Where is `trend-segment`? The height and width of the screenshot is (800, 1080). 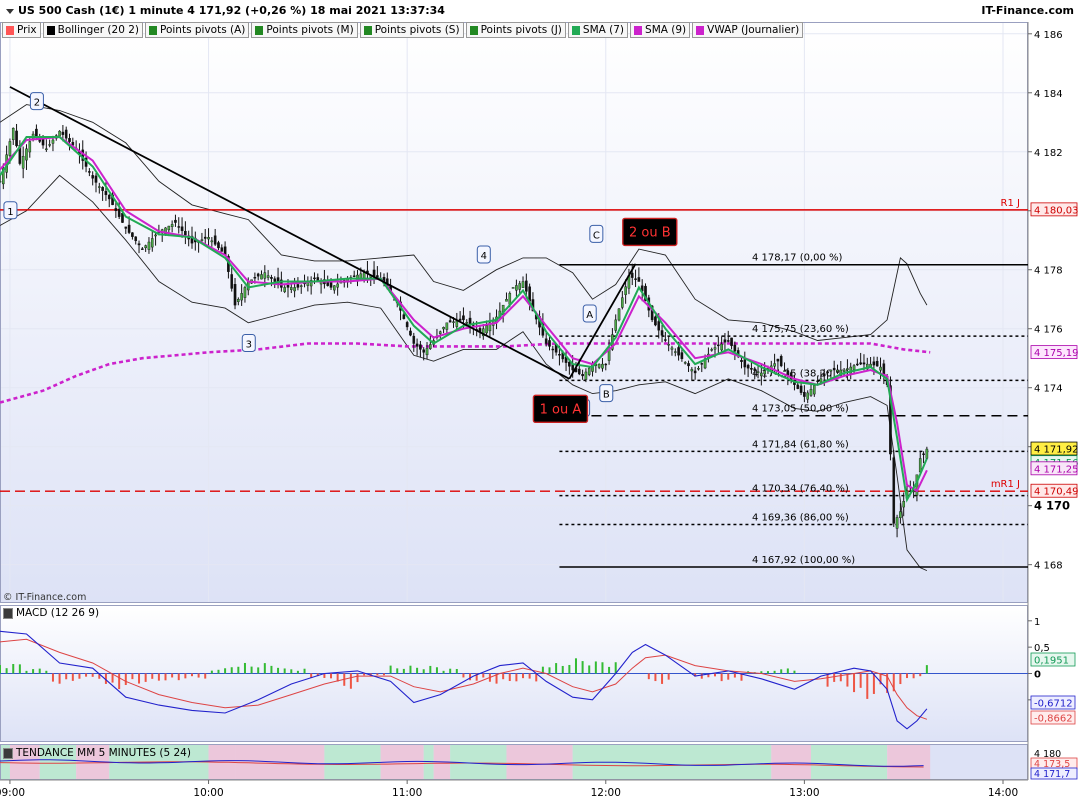 trend-segment is located at coordinates (849, 762).